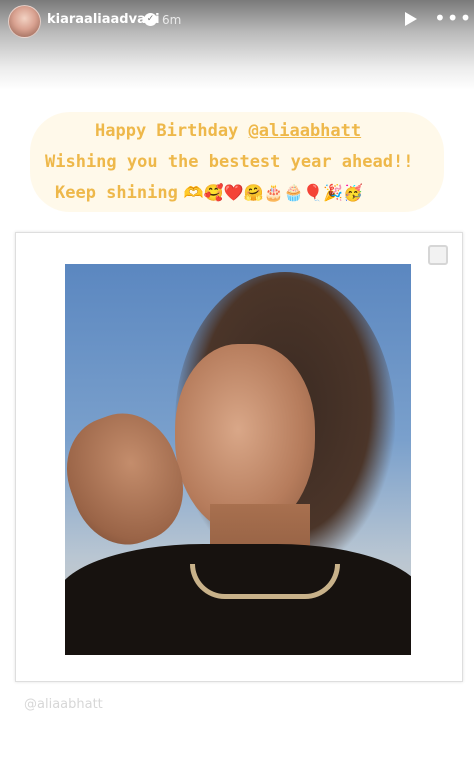 The height and width of the screenshot is (780, 474). I want to click on verified-badge-icon: ✓, so click(150, 19).